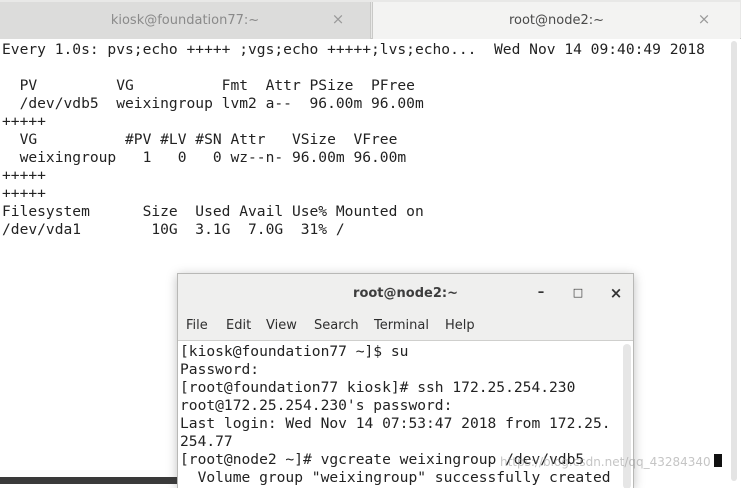 Image resolution: width=741 pixels, height=488 pixels. I want to click on terminal-cursor, so click(718, 460).